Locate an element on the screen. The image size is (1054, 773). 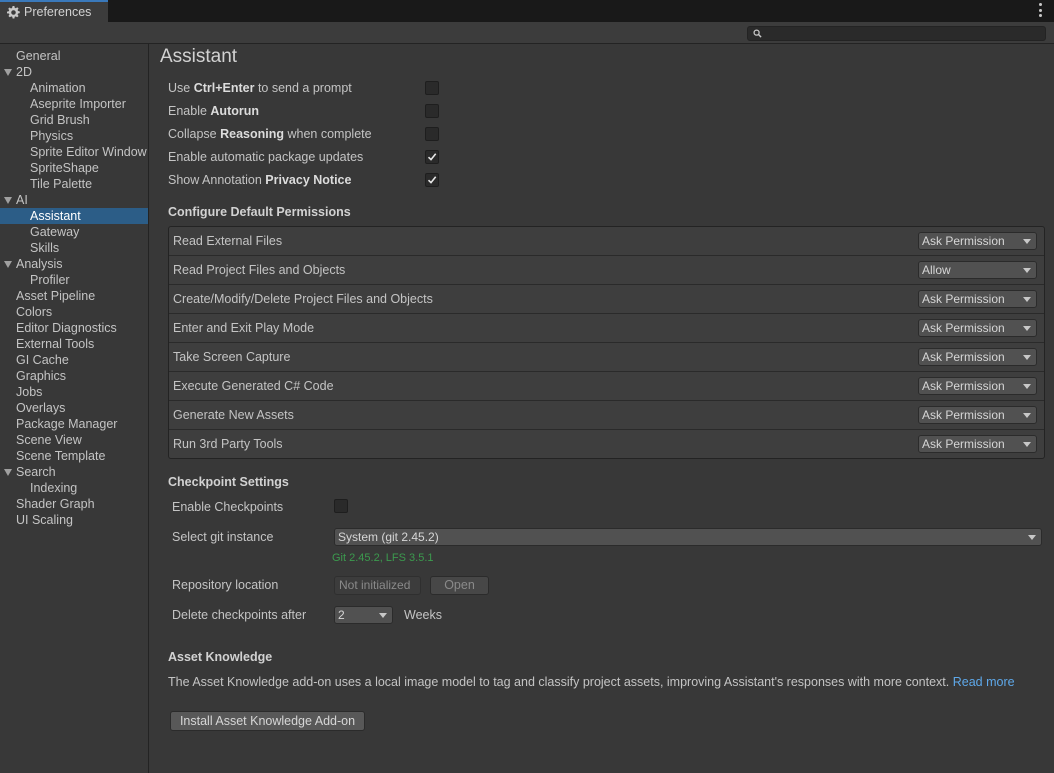
toggle-label-prefix: Collapse is located at coordinates (194, 134).